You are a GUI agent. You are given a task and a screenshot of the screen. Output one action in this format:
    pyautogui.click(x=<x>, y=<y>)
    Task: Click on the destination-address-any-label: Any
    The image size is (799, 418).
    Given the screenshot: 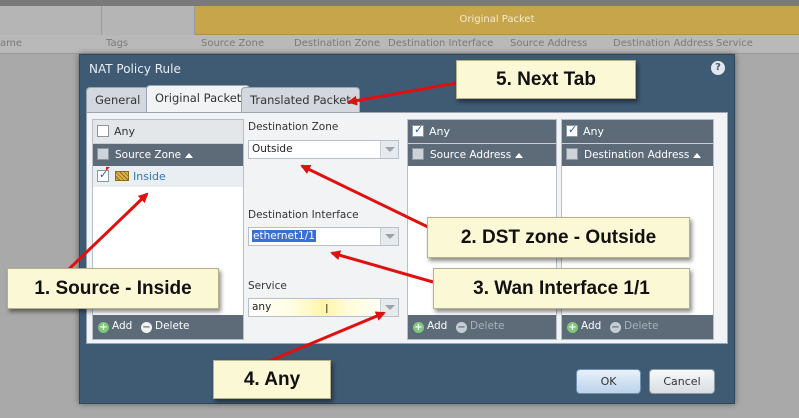 What is the action you would take?
    pyautogui.click(x=594, y=131)
    